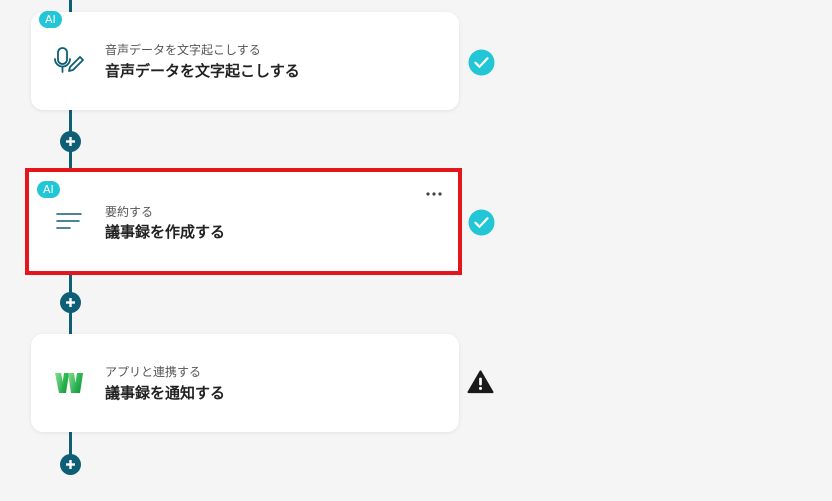 The height and width of the screenshot is (501, 832). What do you see at coordinates (202, 71) in the screenshot?
I see `step-title: 音声データを文字起こしする` at bounding box center [202, 71].